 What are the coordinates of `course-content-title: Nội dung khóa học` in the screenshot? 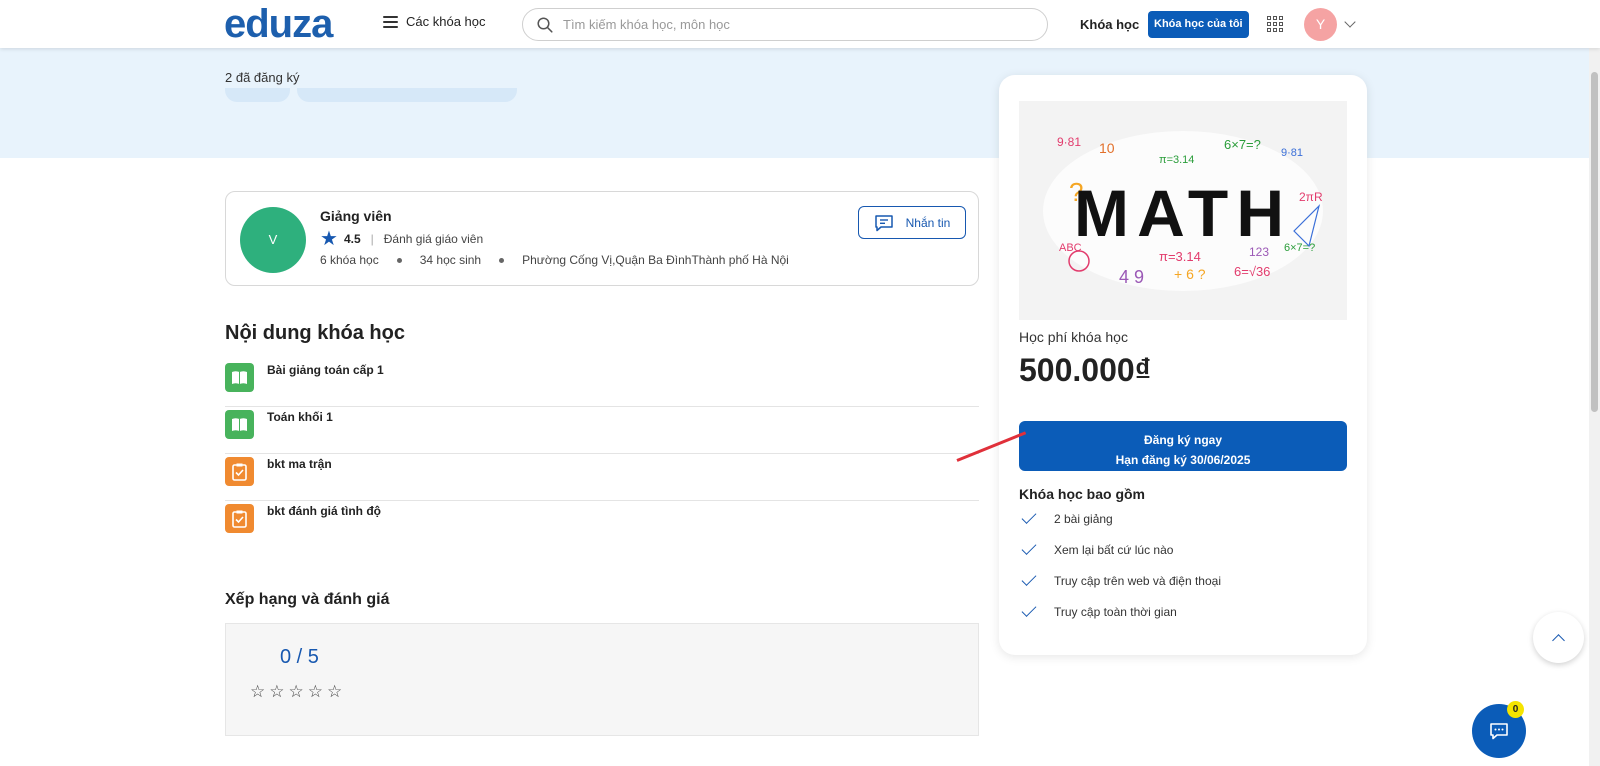 It's located at (315, 333).